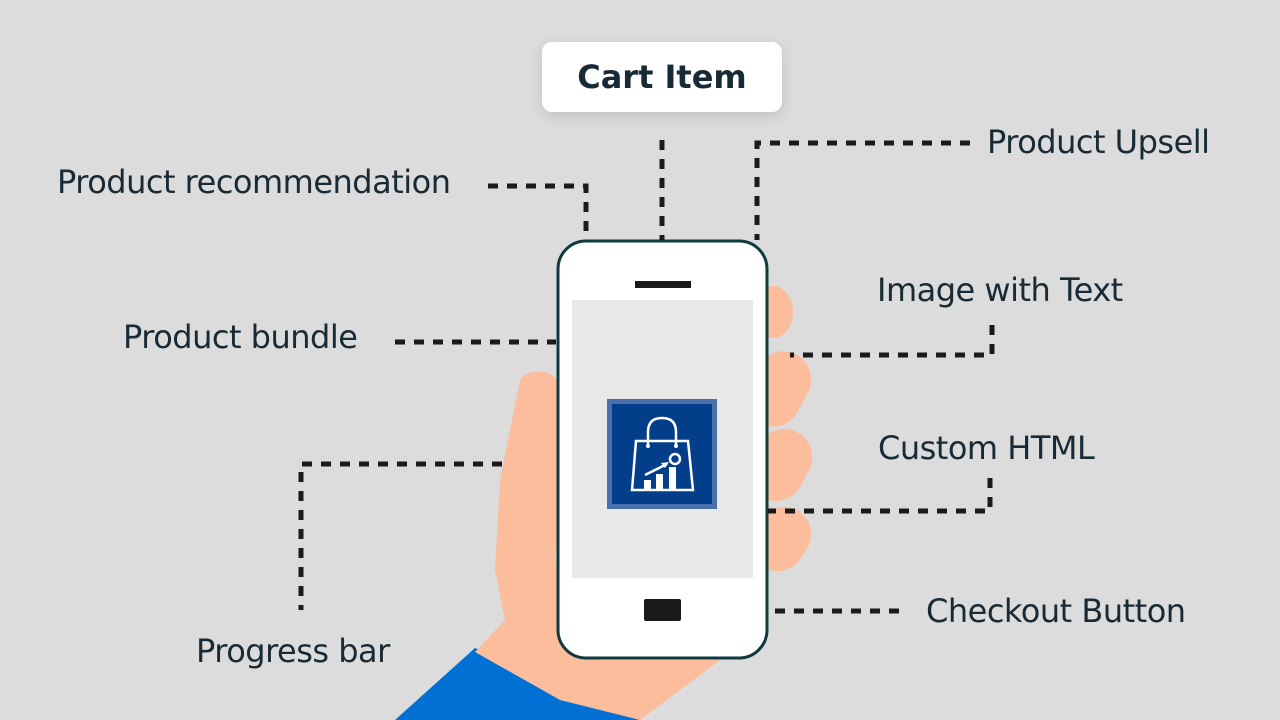  I want to click on connector-progress-bar, so click(400, 535).